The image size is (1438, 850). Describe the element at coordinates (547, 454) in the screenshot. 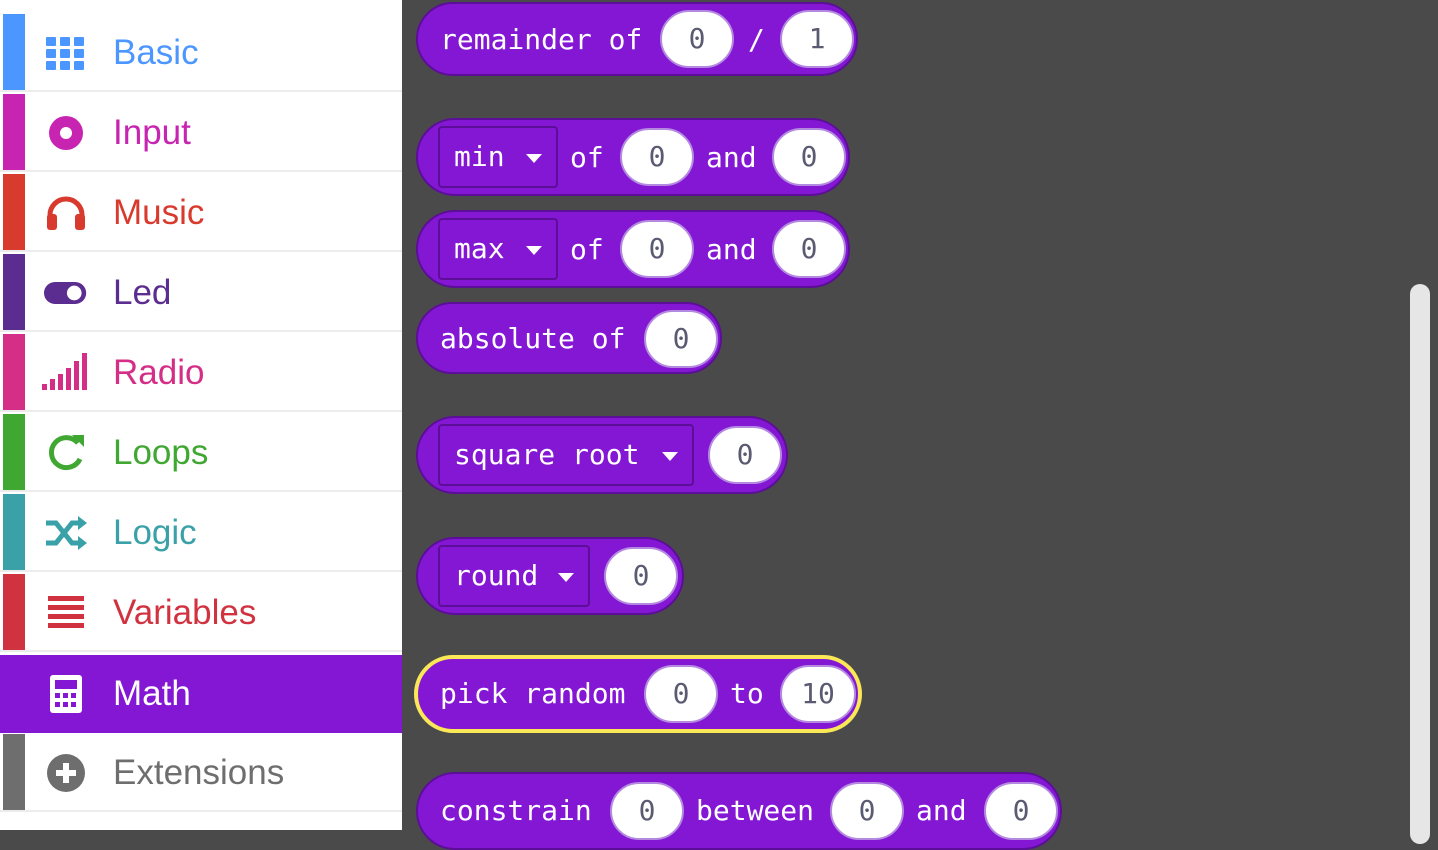

I see `dropdown-label: square root` at that location.